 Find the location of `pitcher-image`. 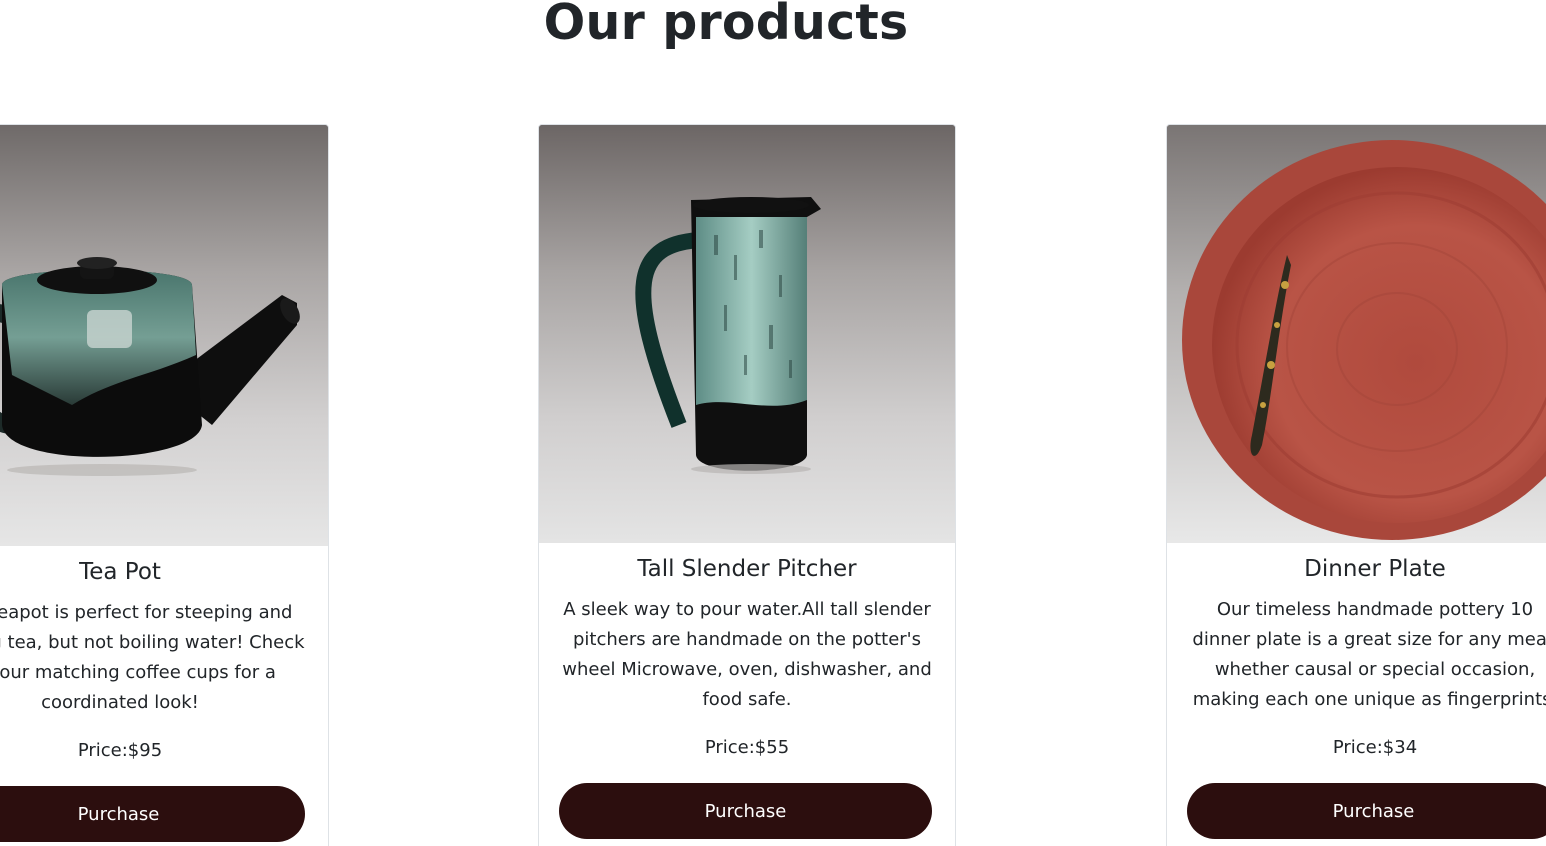

pitcher-image is located at coordinates (747, 334).